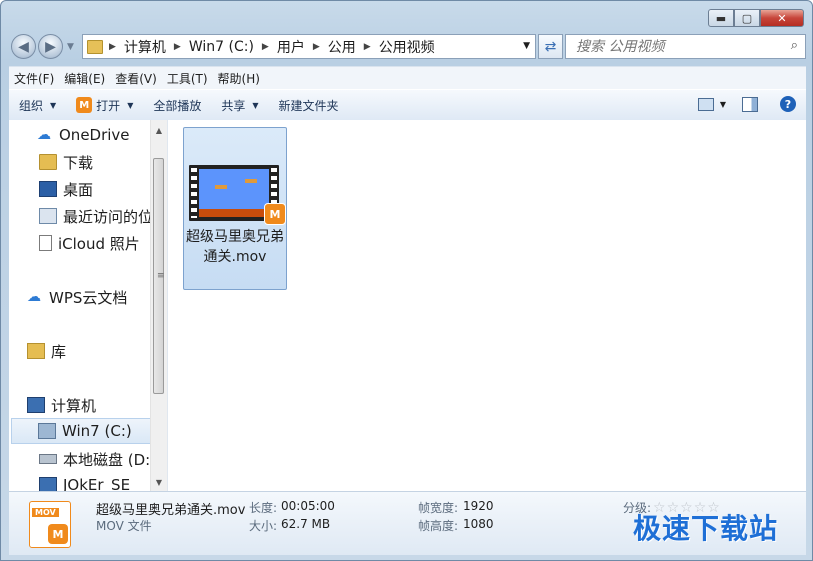  What do you see at coordinates (788, 104) in the screenshot?
I see `help-icon: ?` at bounding box center [788, 104].